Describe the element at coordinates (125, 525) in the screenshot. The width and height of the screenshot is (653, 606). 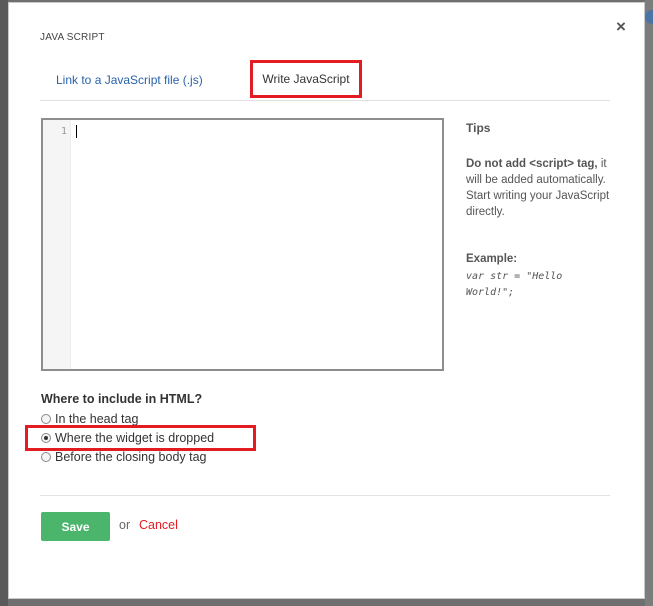
I see `or-text: or` at that location.